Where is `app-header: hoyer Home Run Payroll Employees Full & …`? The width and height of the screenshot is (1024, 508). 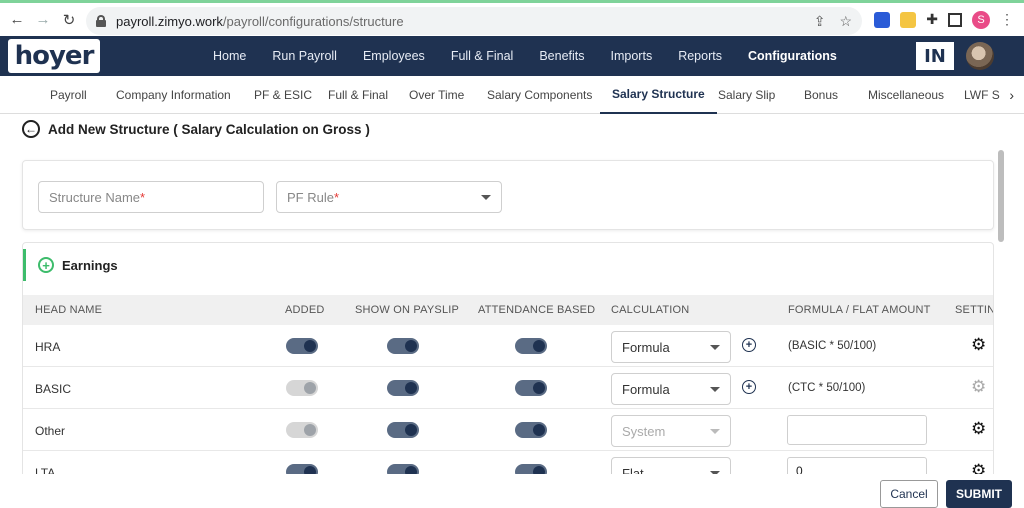 app-header: hoyer Home Run Payroll Employees Full & … is located at coordinates (512, 56).